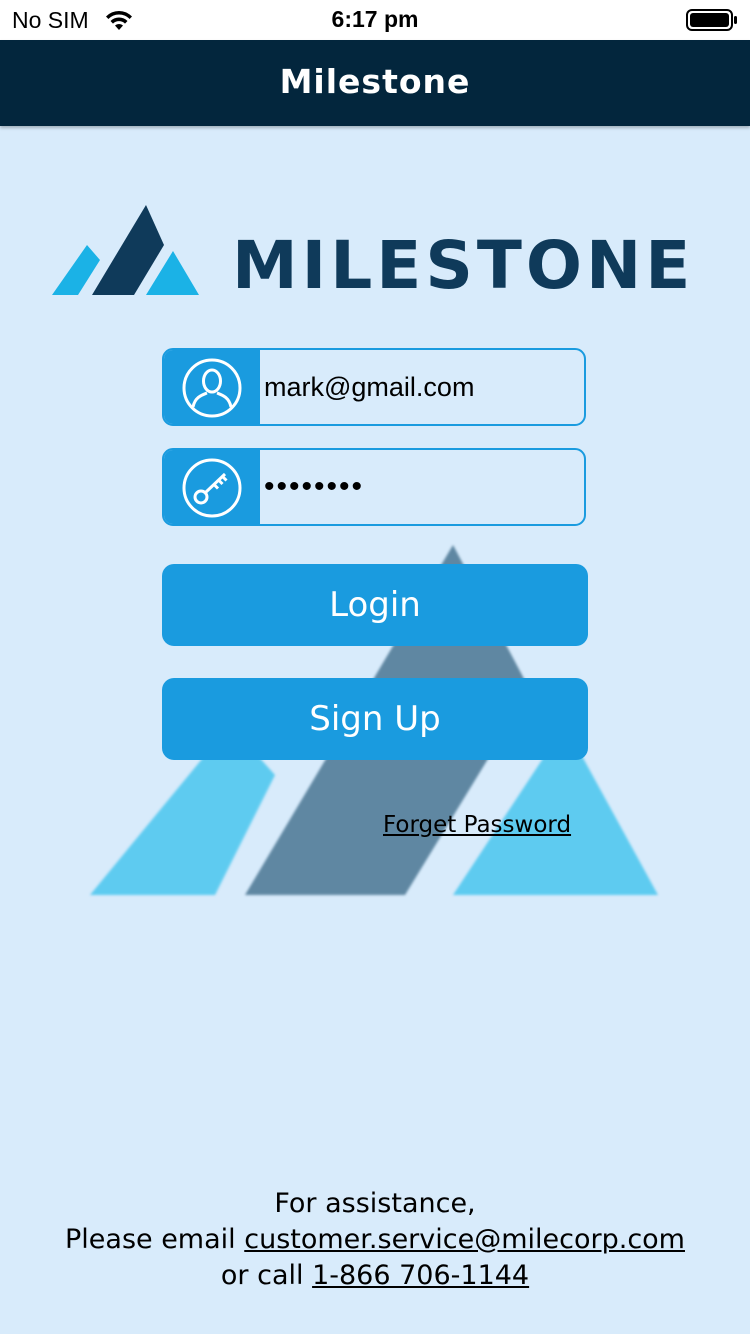  What do you see at coordinates (125, 250) in the screenshot?
I see `logo-mark-icon` at bounding box center [125, 250].